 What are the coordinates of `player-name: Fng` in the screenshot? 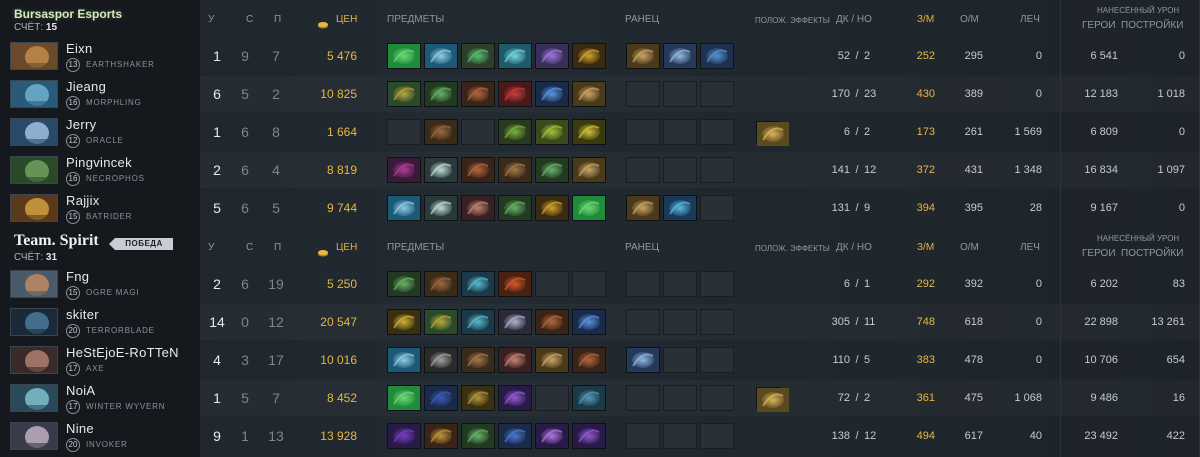 It's located at (77, 276).